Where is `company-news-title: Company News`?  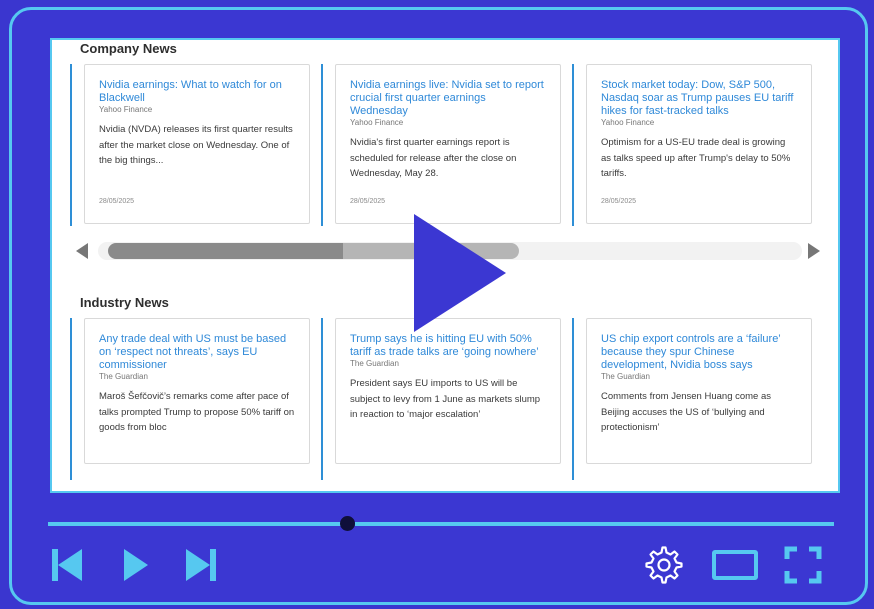 company-news-title: Company News is located at coordinates (128, 48).